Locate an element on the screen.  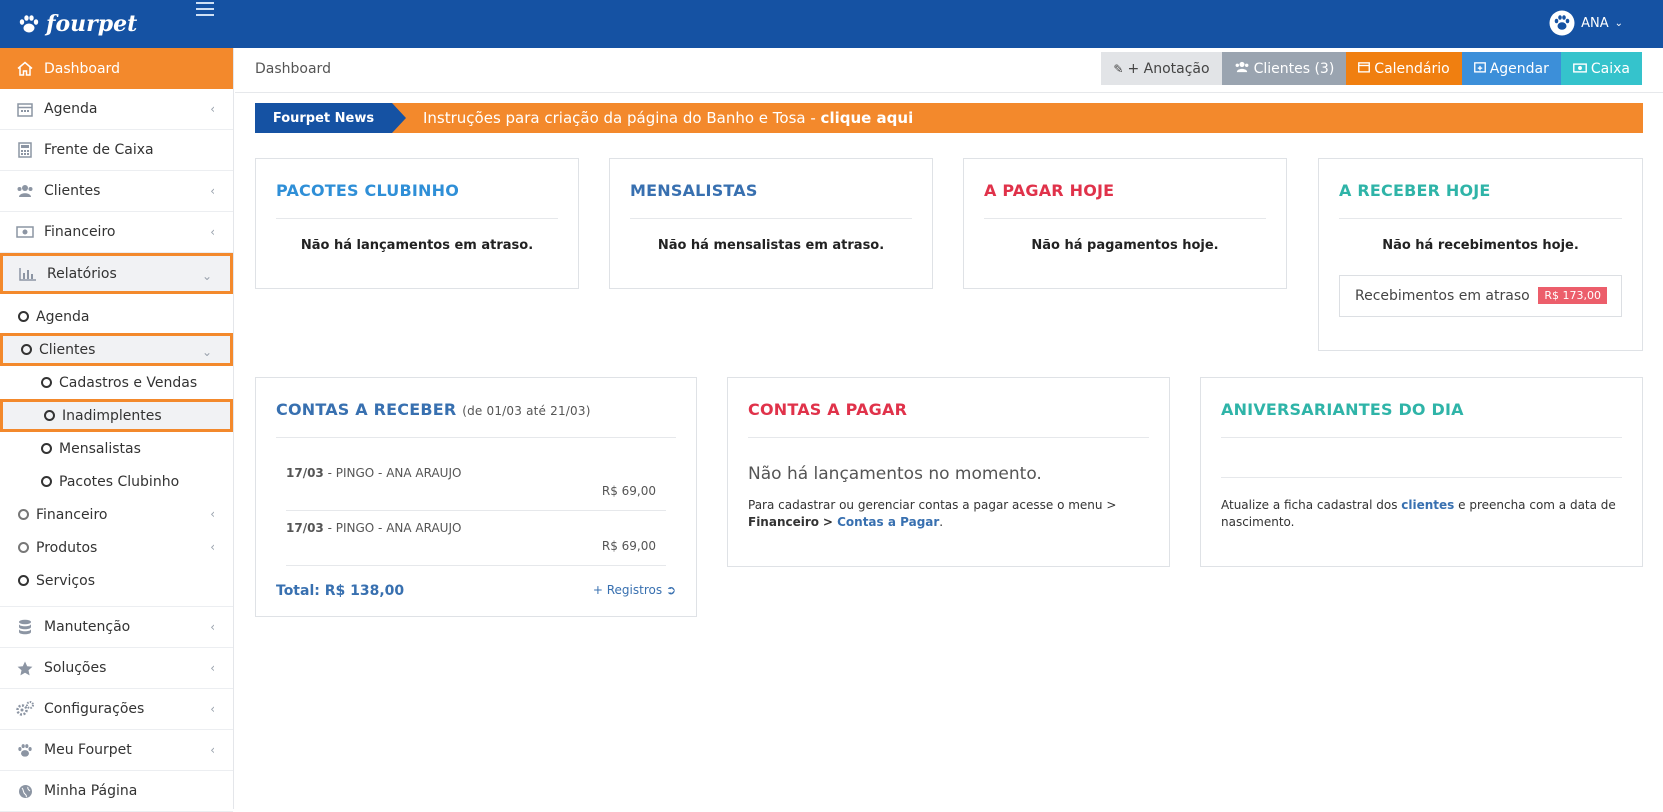
news-click-here: clique aqui is located at coordinates (867, 118).